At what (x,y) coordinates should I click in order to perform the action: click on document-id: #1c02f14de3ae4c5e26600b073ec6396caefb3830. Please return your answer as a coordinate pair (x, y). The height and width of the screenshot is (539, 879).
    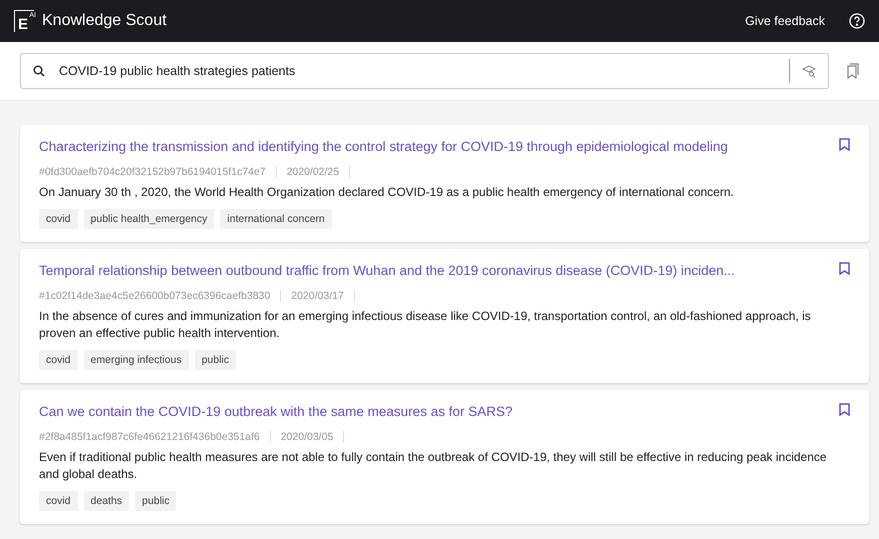
    Looking at the image, I should click on (154, 296).